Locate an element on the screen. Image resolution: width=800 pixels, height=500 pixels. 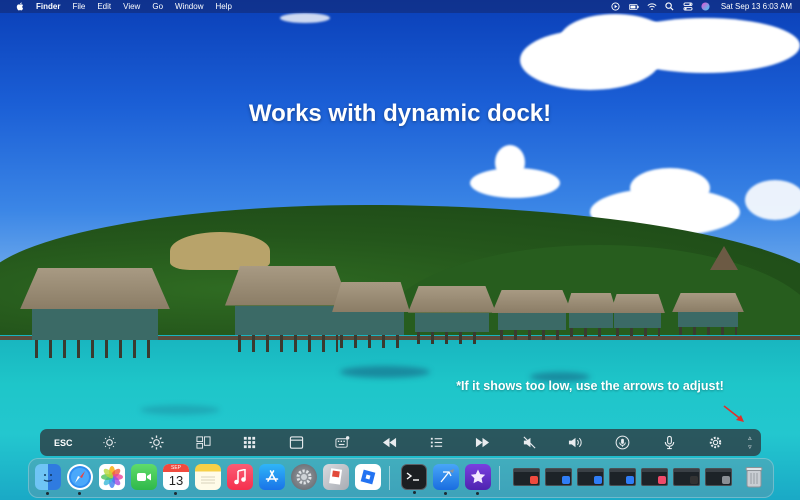
promo-headline: Works with dynamic dock! is located at coordinates (400, 113).